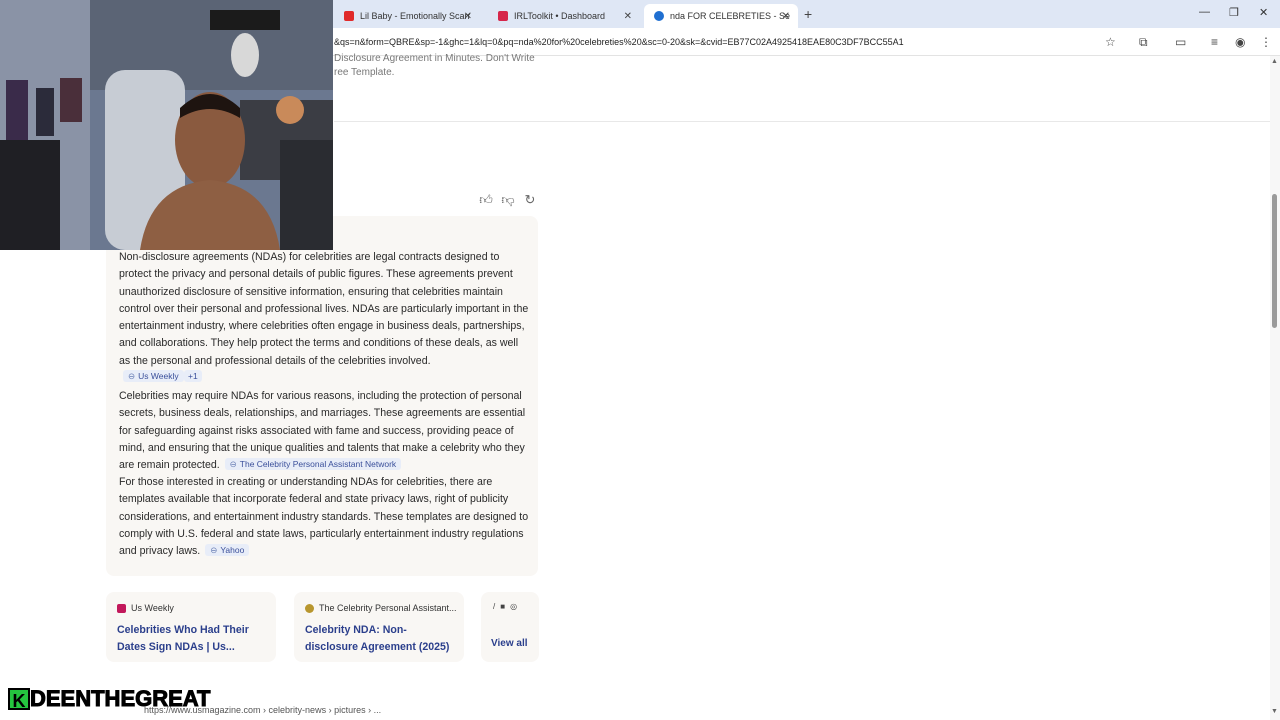 The image size is (1280, 720). I want to click on new-tab-button: +, so click(808, 14).